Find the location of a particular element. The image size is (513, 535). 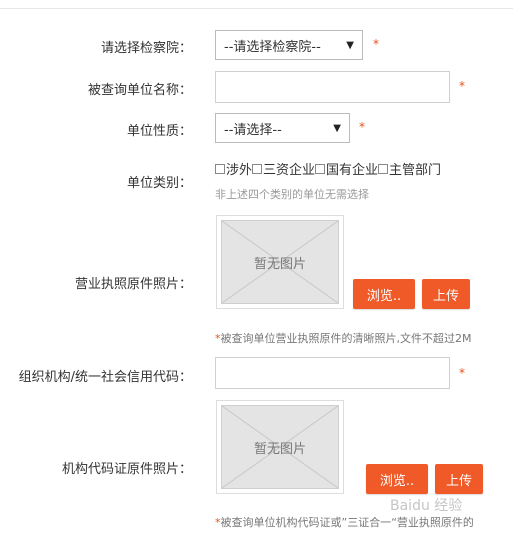

org-code-photo-note: *被查询单位机构代码证或”三证合一“营业执照原件的 is located at coordinates (344, 522).